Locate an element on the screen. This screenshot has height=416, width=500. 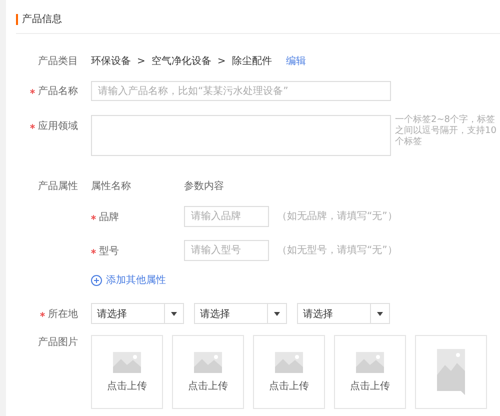
attribute-name: 品牌 is located at coordinates (137, 217).